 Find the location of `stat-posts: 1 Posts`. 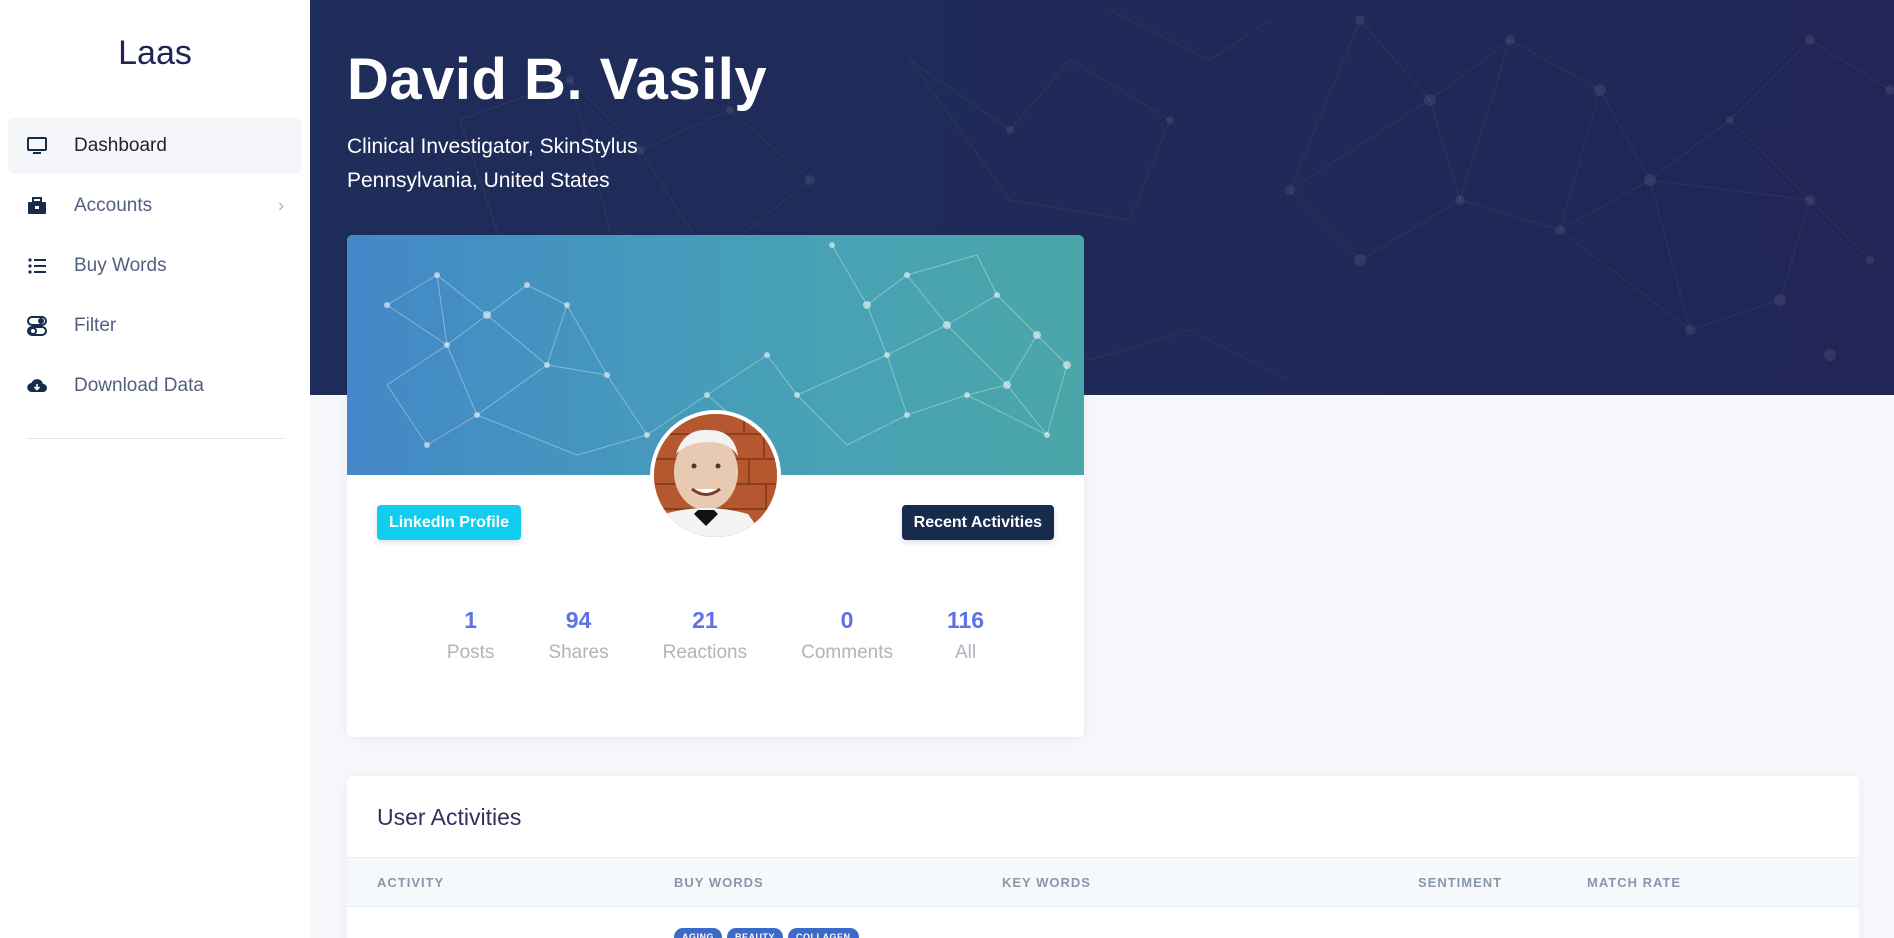

stat-posts: 1 Posts is located at coordinates (471, 635).